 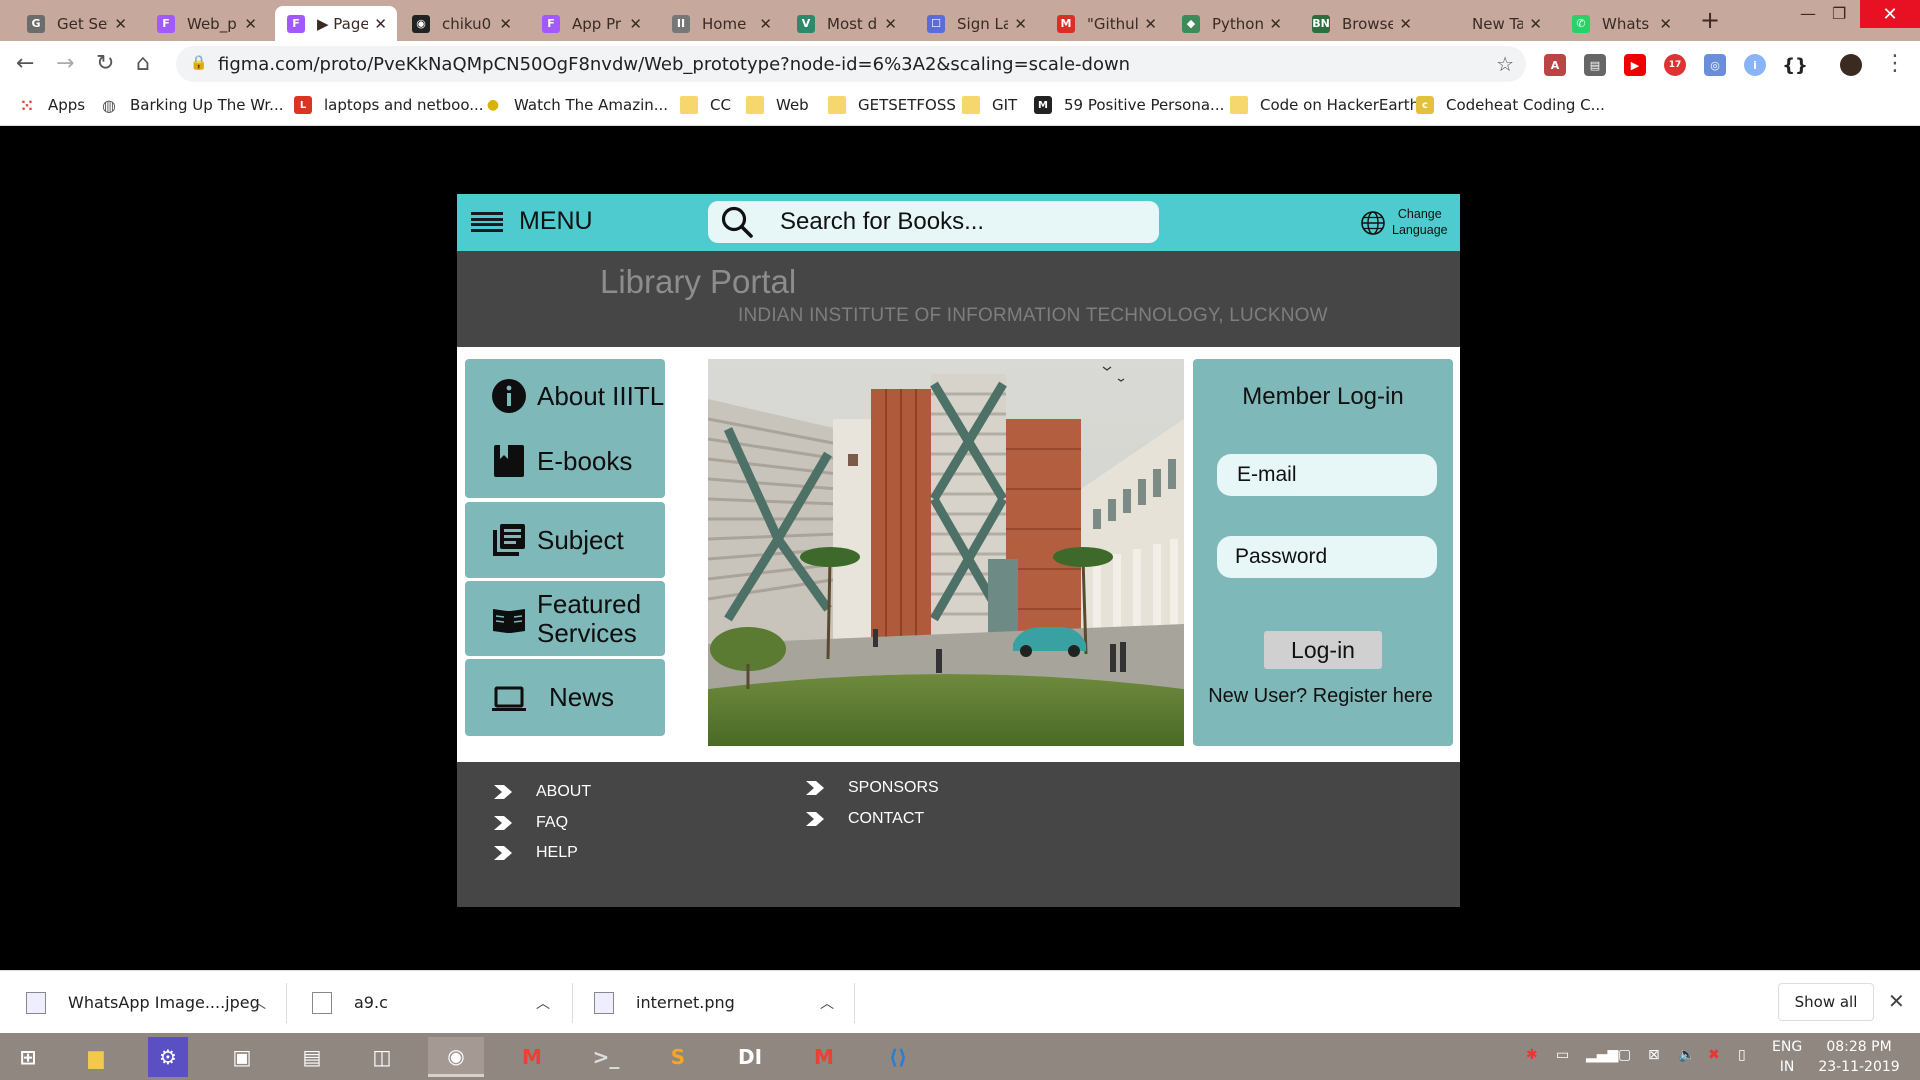 What do you see at coordinates (1851, 65) in the screenshot?
I see `profile-avatar` at bounding box center [1851, 65].